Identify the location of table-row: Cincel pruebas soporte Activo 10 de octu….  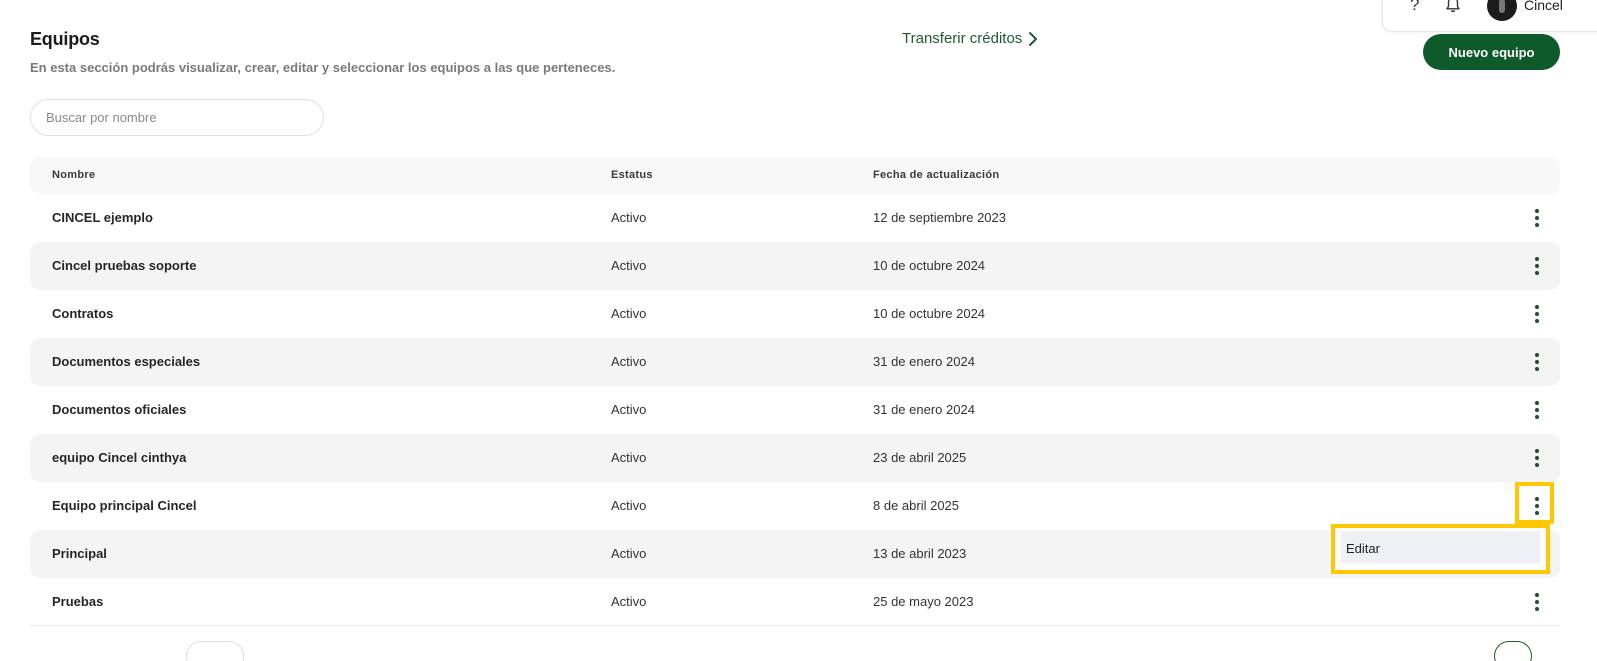
(795, 266).